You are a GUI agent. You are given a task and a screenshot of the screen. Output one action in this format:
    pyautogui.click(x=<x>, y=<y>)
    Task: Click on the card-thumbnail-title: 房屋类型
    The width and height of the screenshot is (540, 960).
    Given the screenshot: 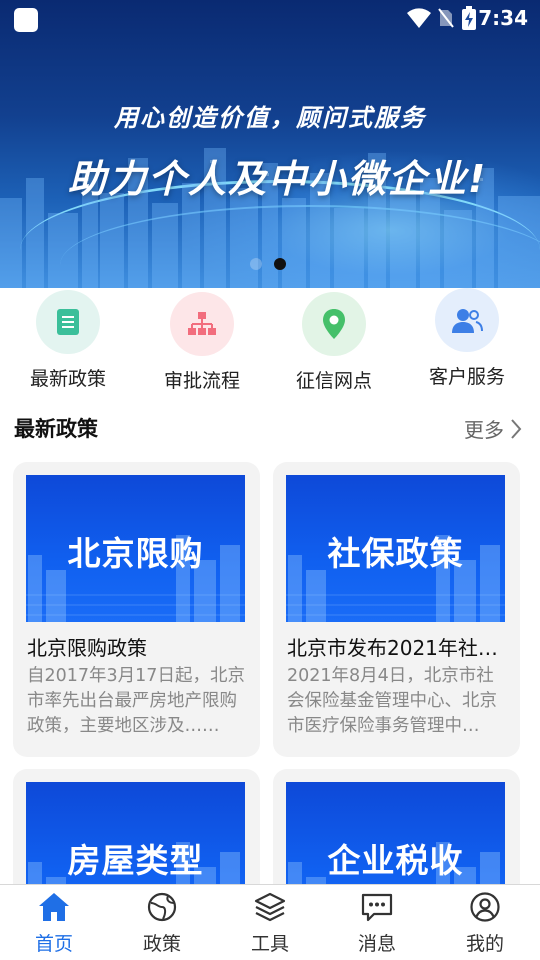 What is the action you would take?
    pyautogui.click(x=135, y=860)
    